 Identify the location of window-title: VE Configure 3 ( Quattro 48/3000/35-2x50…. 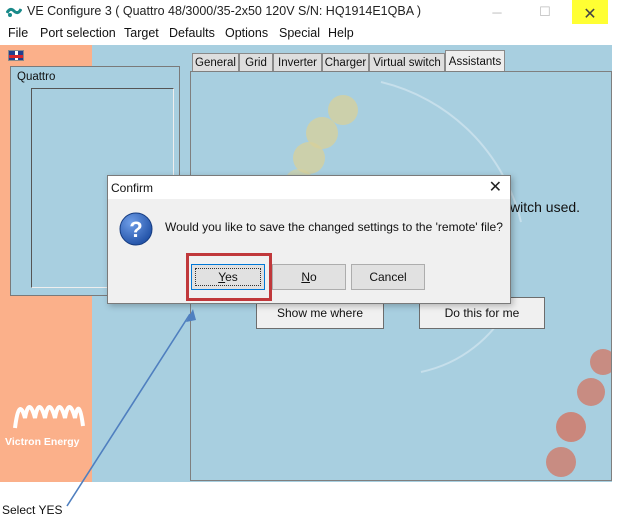
(224, 11).